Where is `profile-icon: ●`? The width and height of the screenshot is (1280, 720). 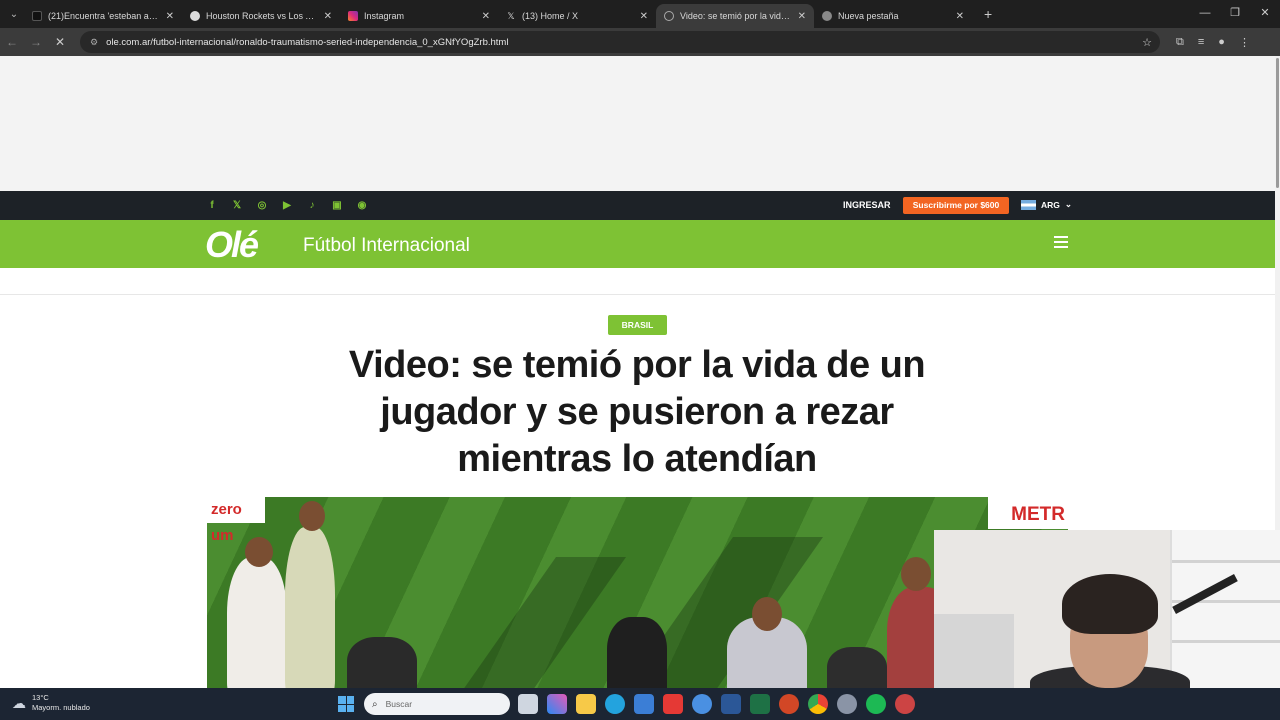 profile-icon: ● is located at coordinates (1221, 42).